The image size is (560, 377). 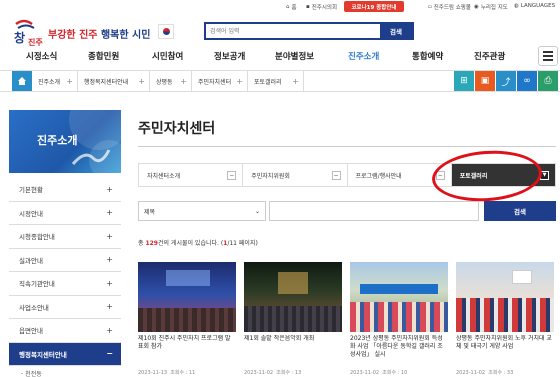 What do you see at coordinates (291, 7) in the screenshot?
I see `util-home-link: ⌂ 홈` at bounding box center [291, 7].